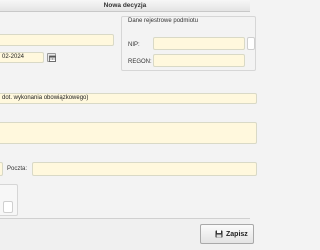 Image resolution: width=320 pixels, height=250 pixels. What do you see at coordinates (199, 60) in the screenshot?
I see `regon-field` at bounding box center [199, 60].